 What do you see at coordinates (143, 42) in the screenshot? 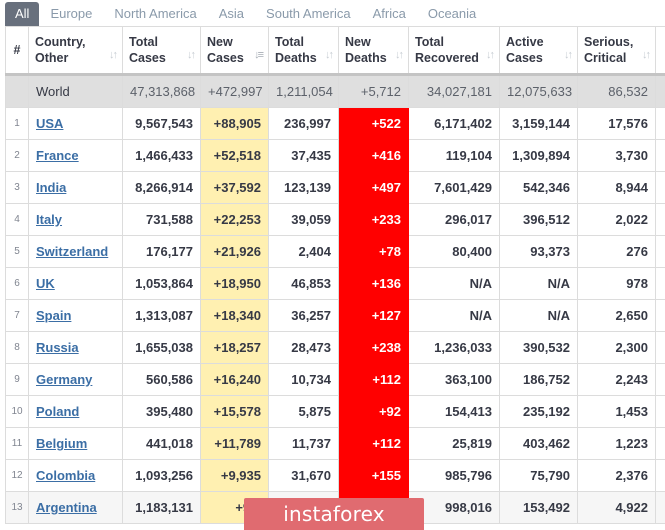
I see `col-total-cases-label-1: Total` at bounding box center [143, 42].